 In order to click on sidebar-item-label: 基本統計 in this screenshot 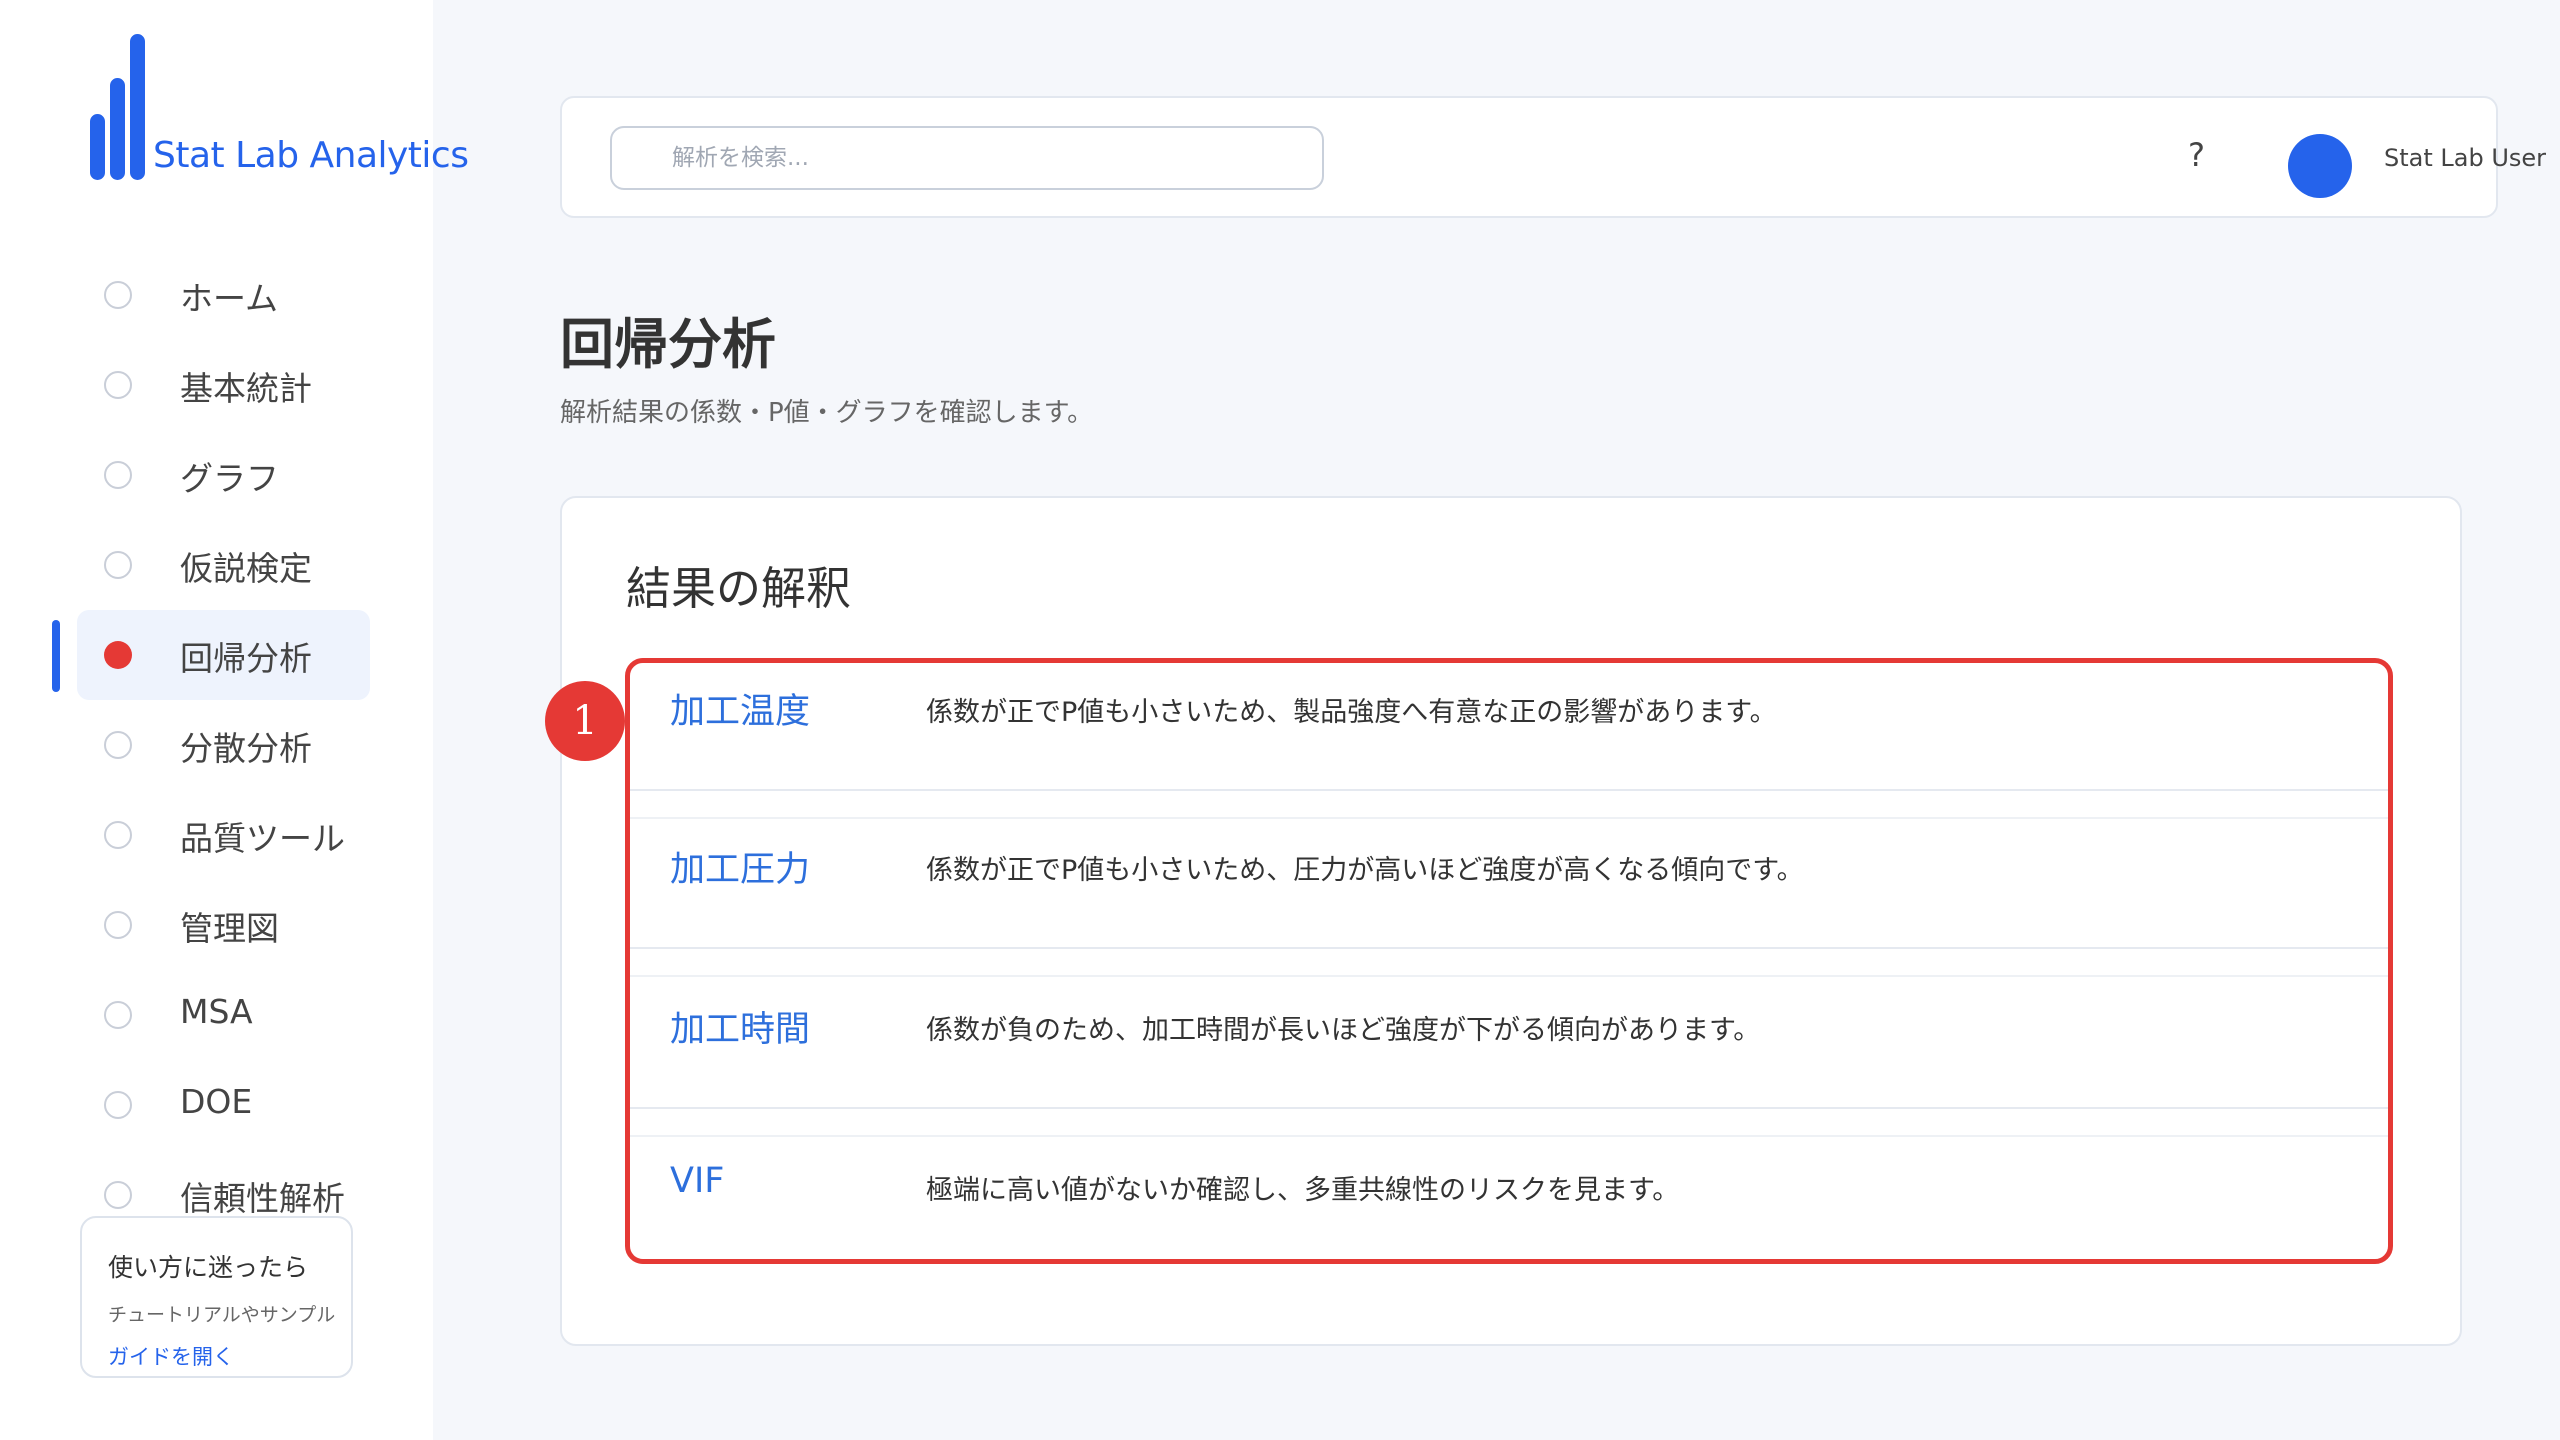, I will do `click(246, 388)`.